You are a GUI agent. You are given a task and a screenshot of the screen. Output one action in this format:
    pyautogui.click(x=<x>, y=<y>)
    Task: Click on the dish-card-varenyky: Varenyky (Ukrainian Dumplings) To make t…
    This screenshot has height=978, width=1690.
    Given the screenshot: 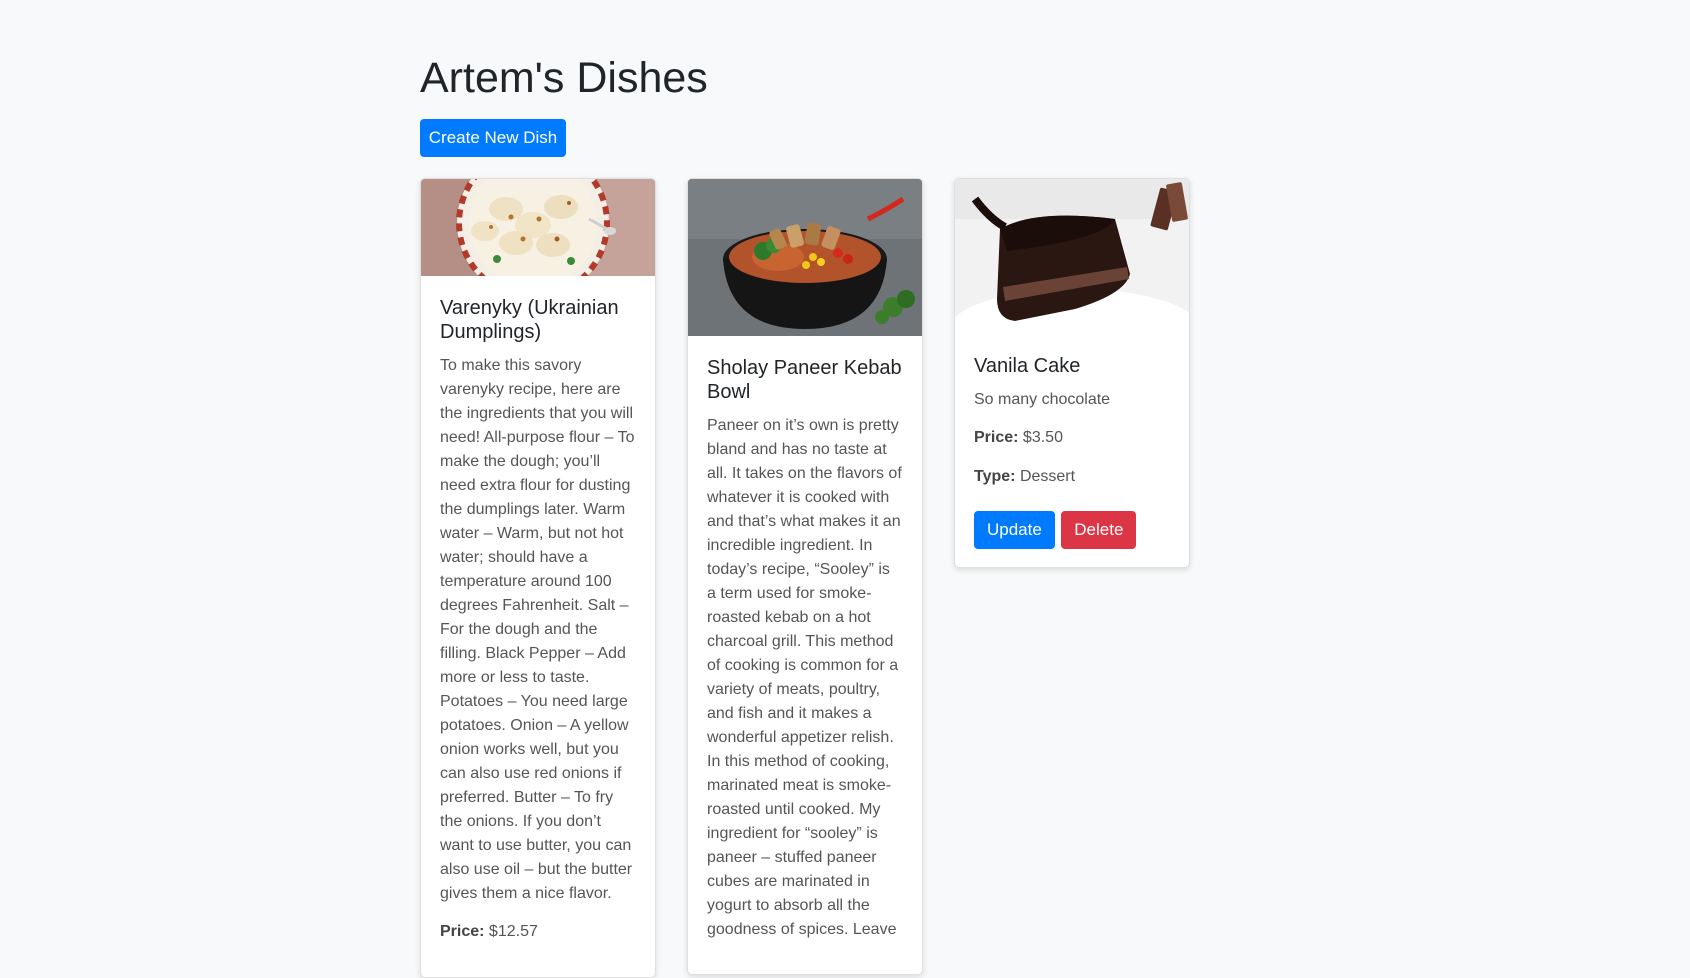 What is the action you would take?
    pyautogui.click(x=538, y=578)
    